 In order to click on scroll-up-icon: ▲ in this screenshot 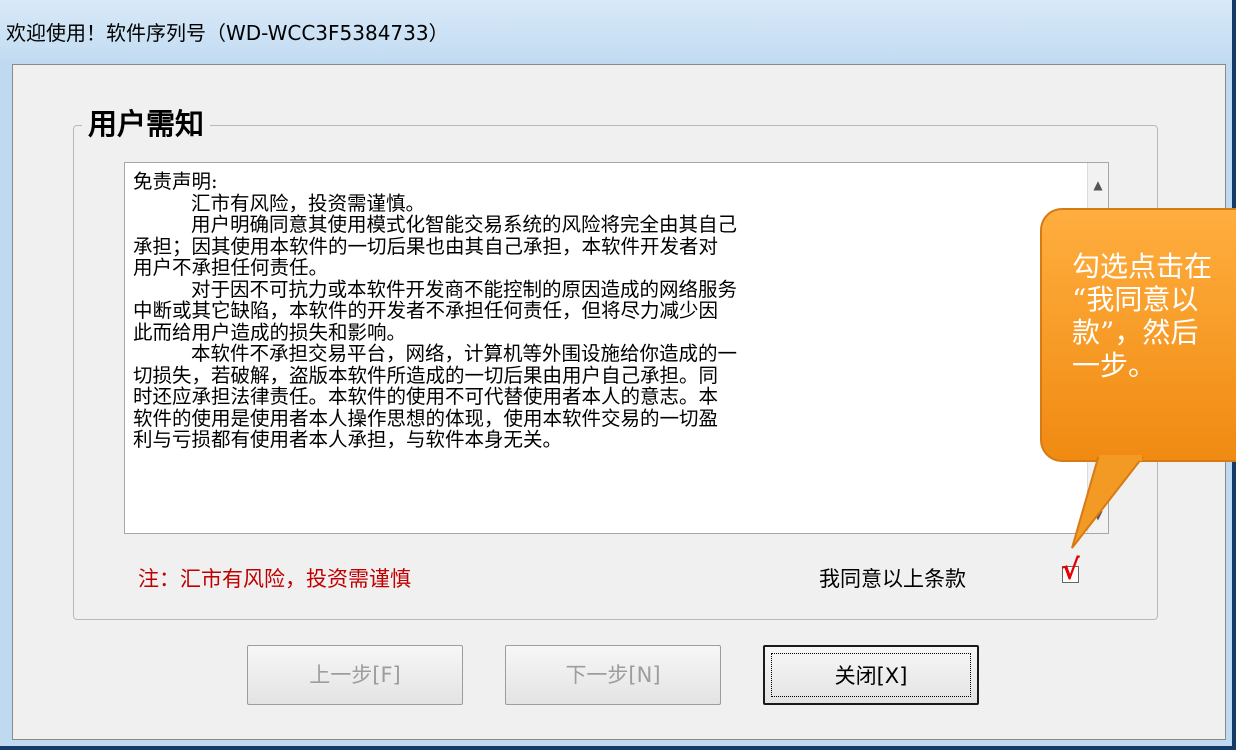, I will do `click(1098, 185)`.